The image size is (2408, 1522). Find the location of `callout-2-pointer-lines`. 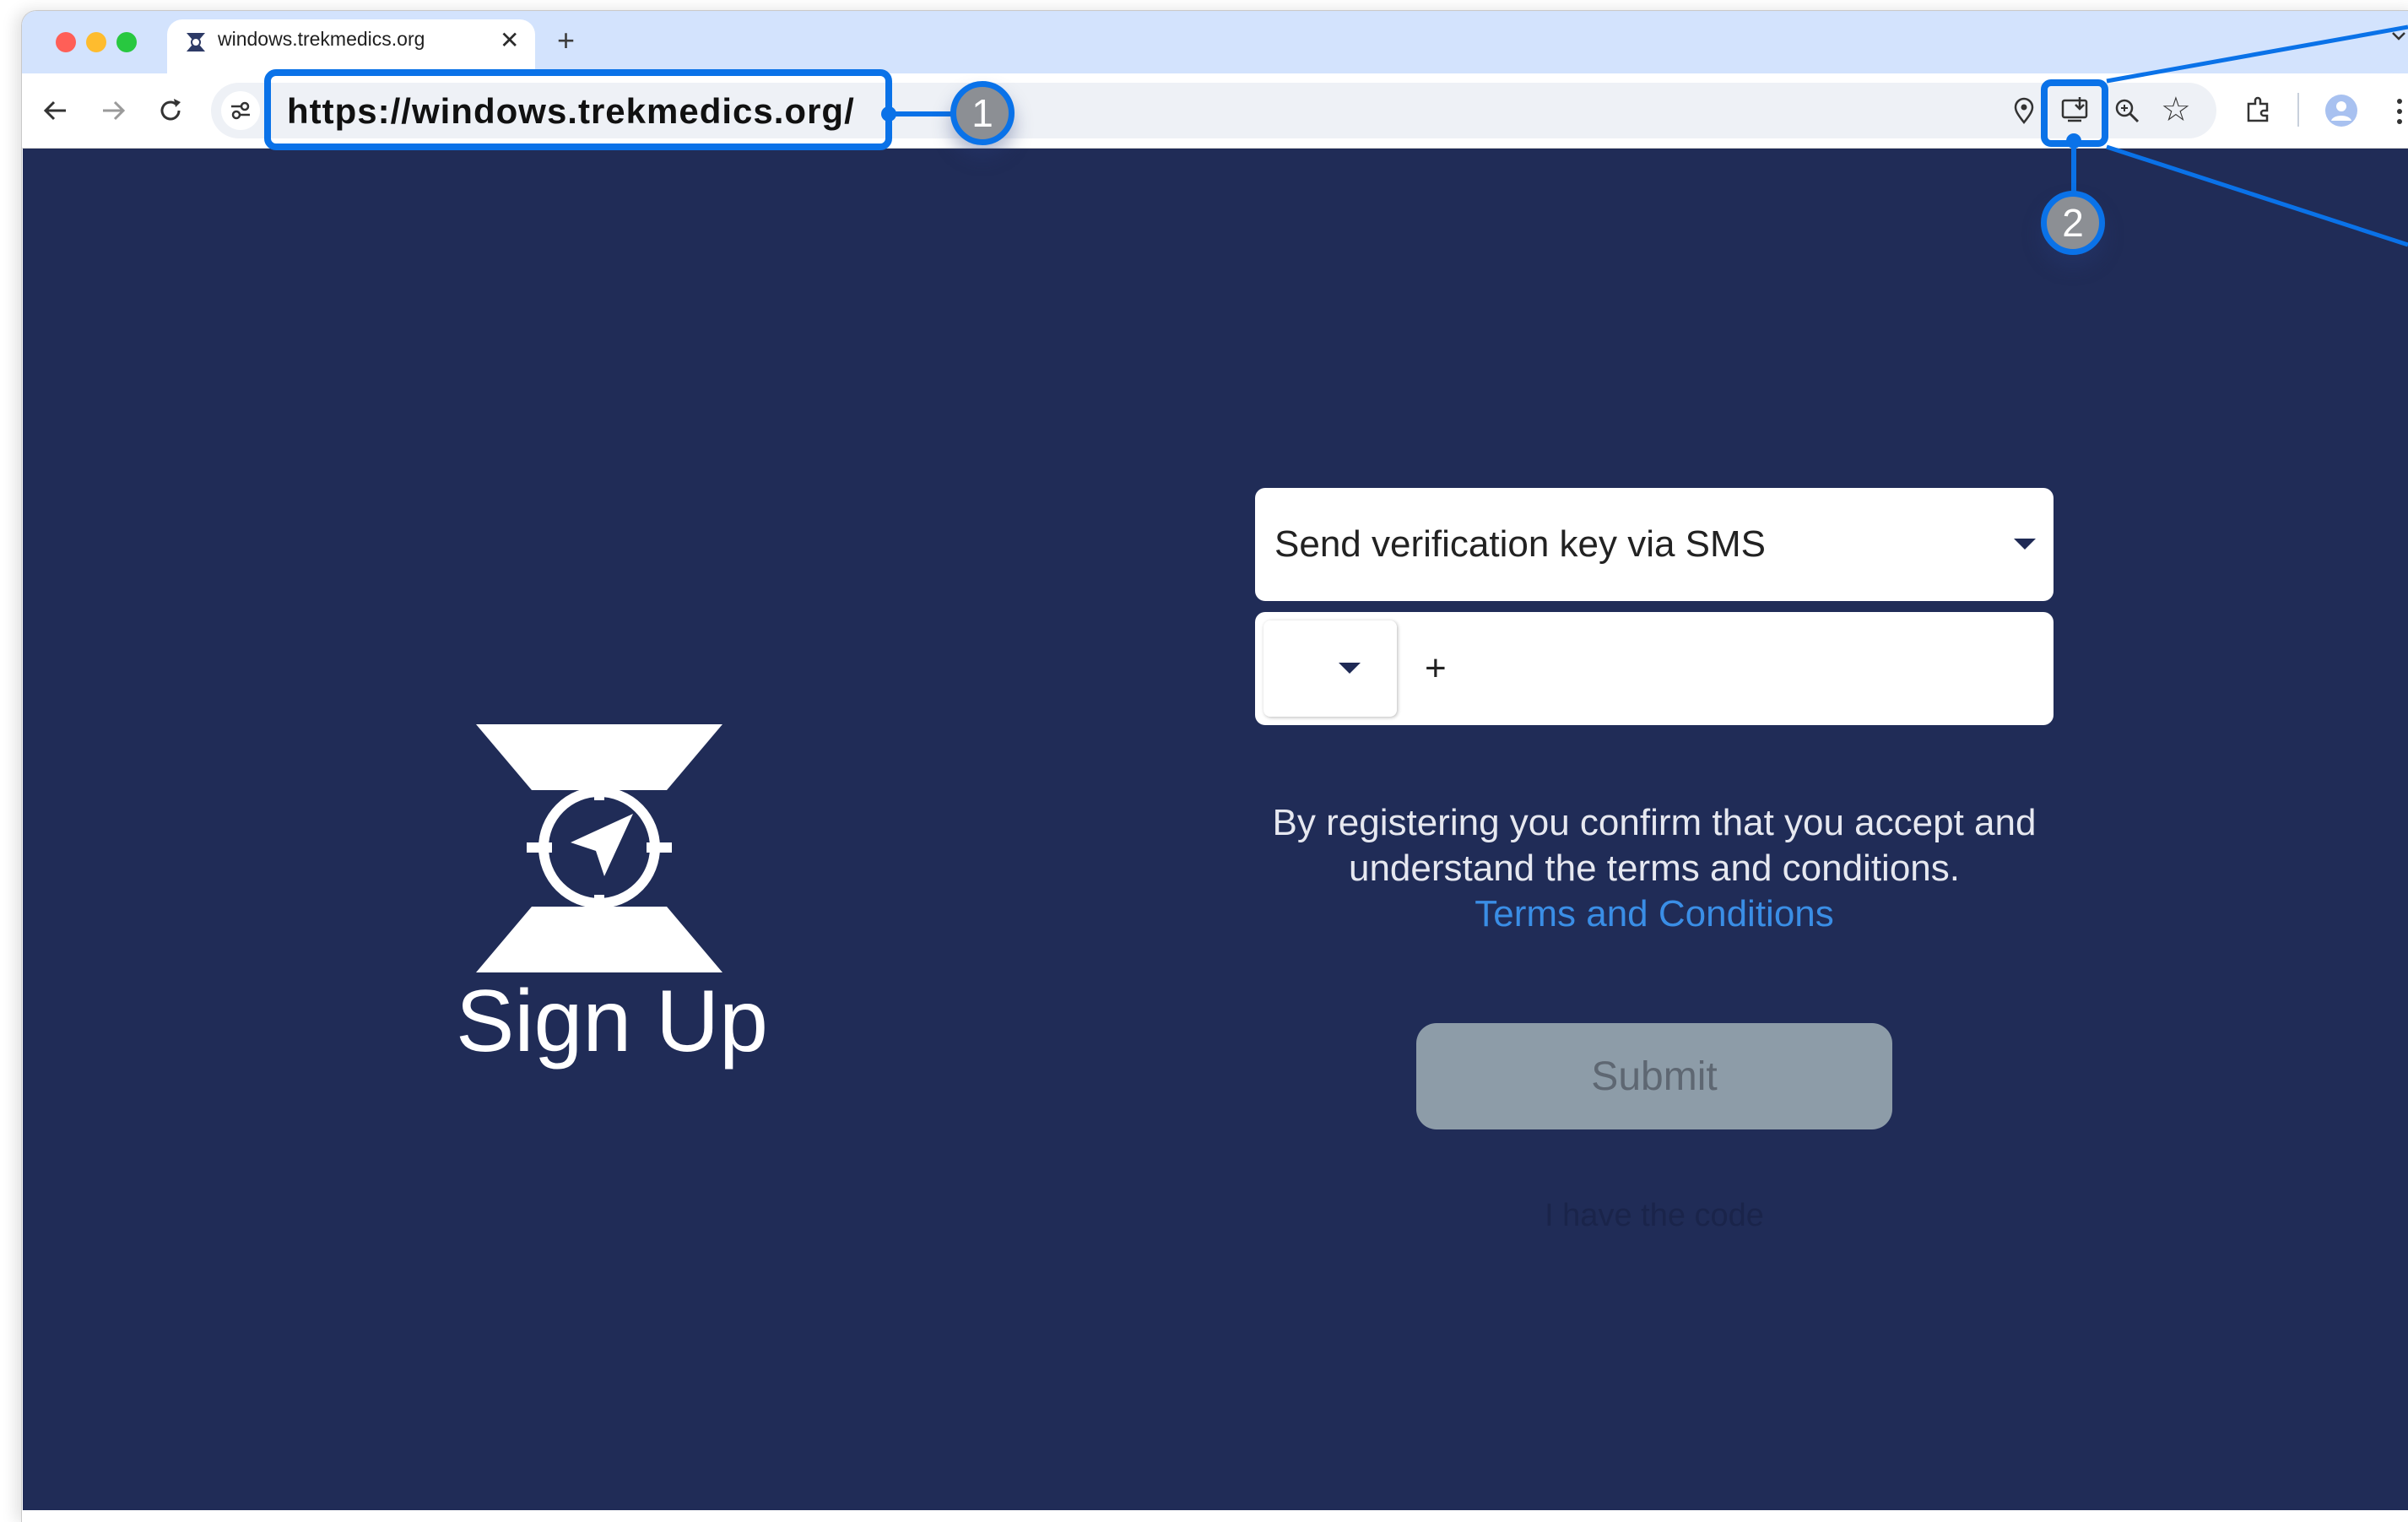

callout-2-pointer-lines is located at coordinates (2257, 135).